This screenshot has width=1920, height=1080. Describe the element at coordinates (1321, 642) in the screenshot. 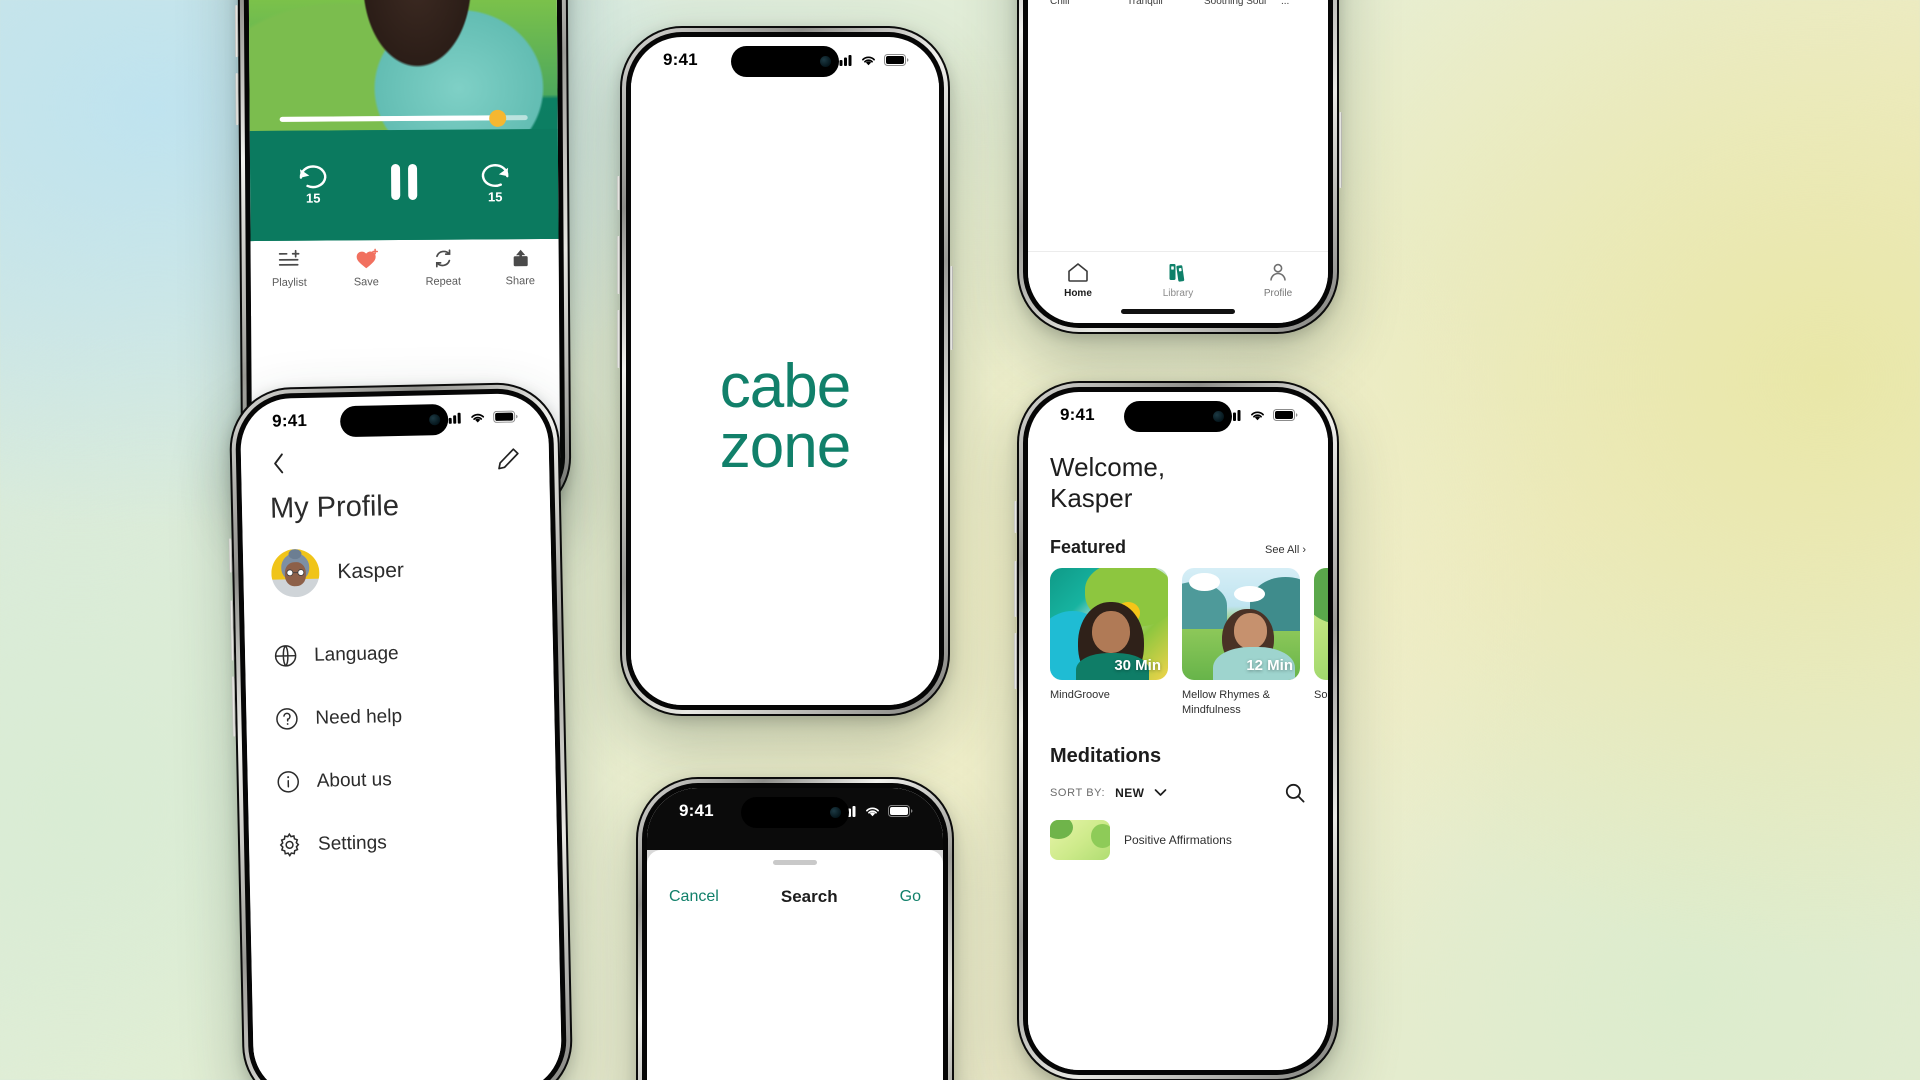

I see `featured-card: Soothing Session` at that location.